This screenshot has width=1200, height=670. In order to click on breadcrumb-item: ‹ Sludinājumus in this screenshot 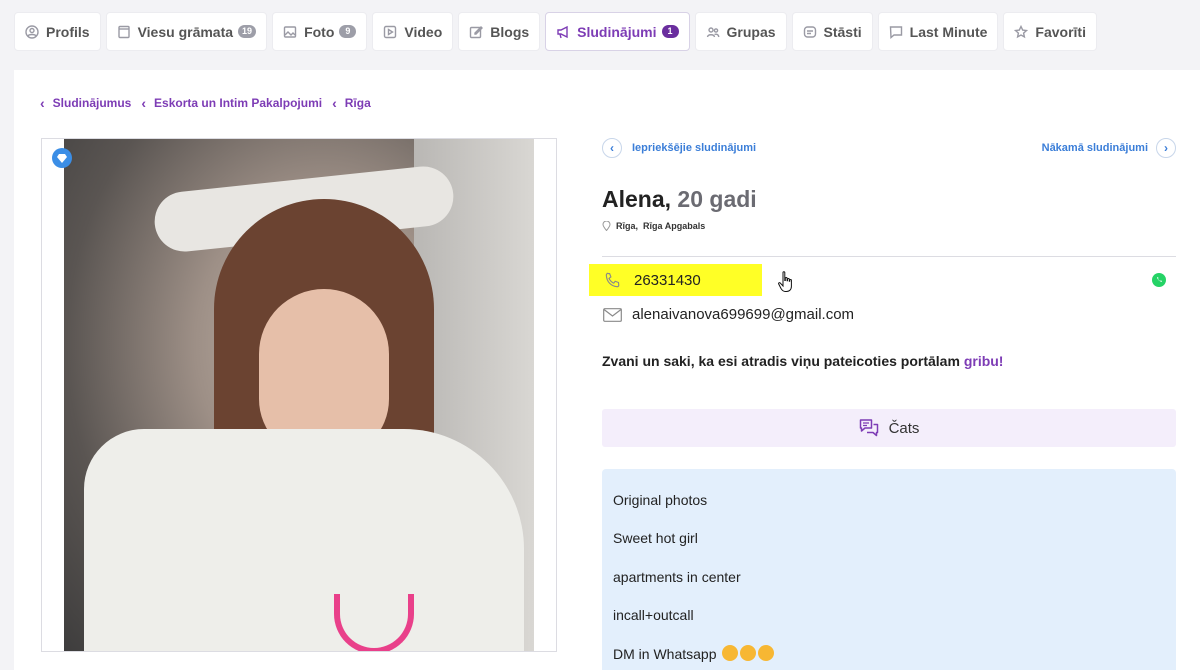, I will do `click(85, 103)`.